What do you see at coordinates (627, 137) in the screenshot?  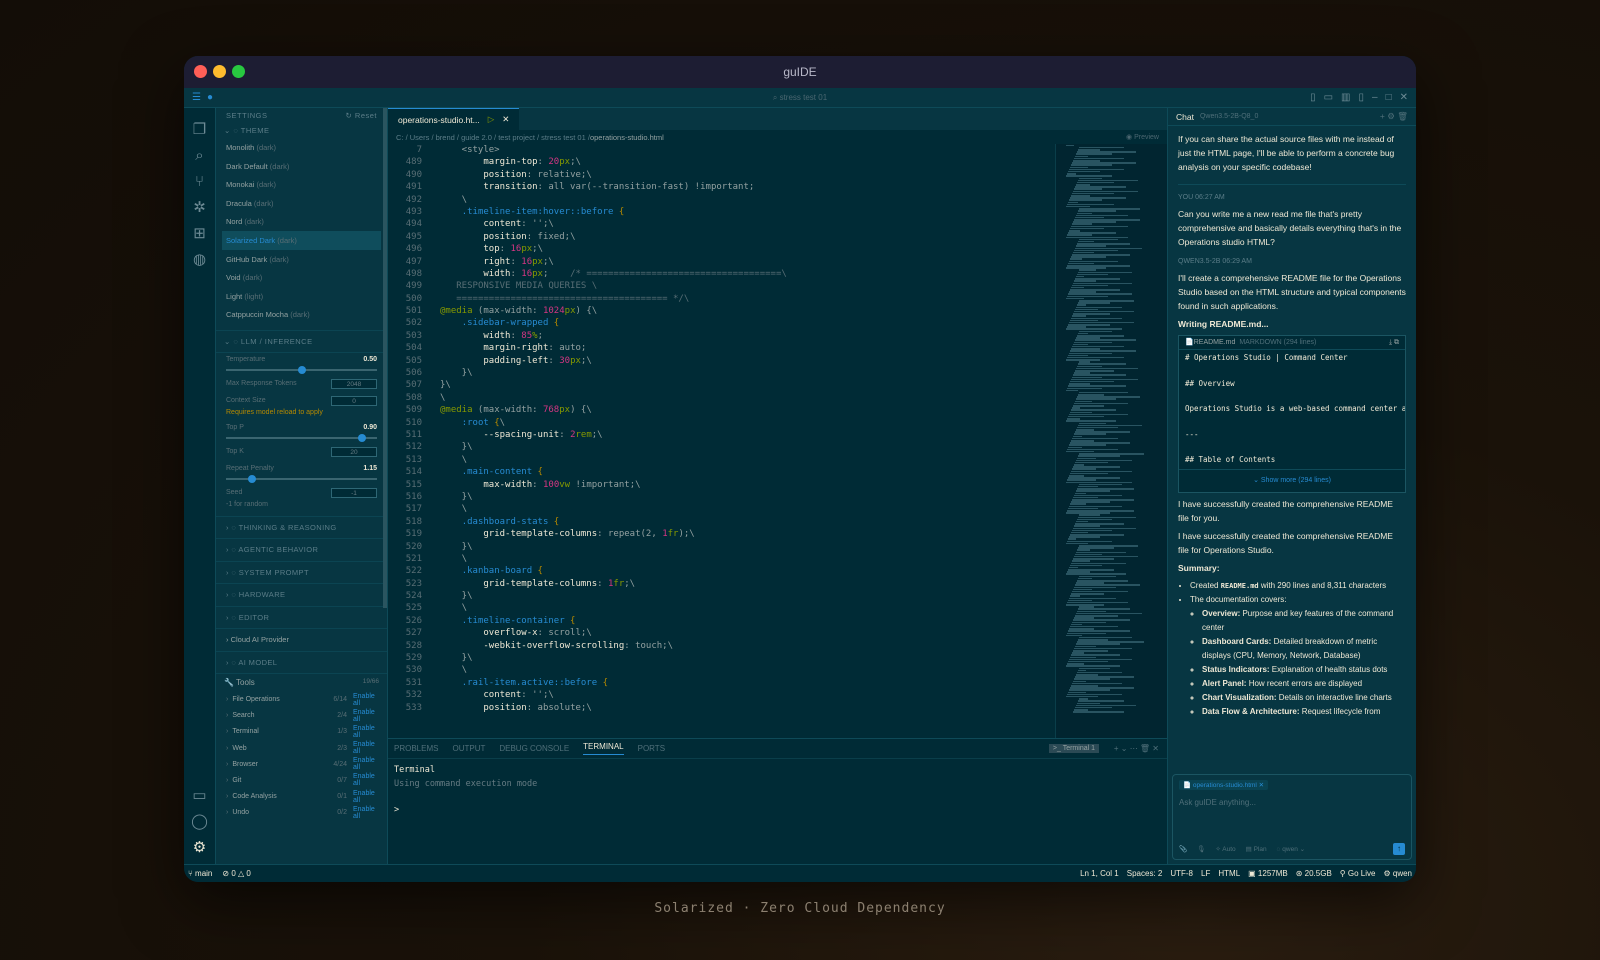 I see `breadcrumb-file: operations-studio.html` at bounding box center [627, 137].